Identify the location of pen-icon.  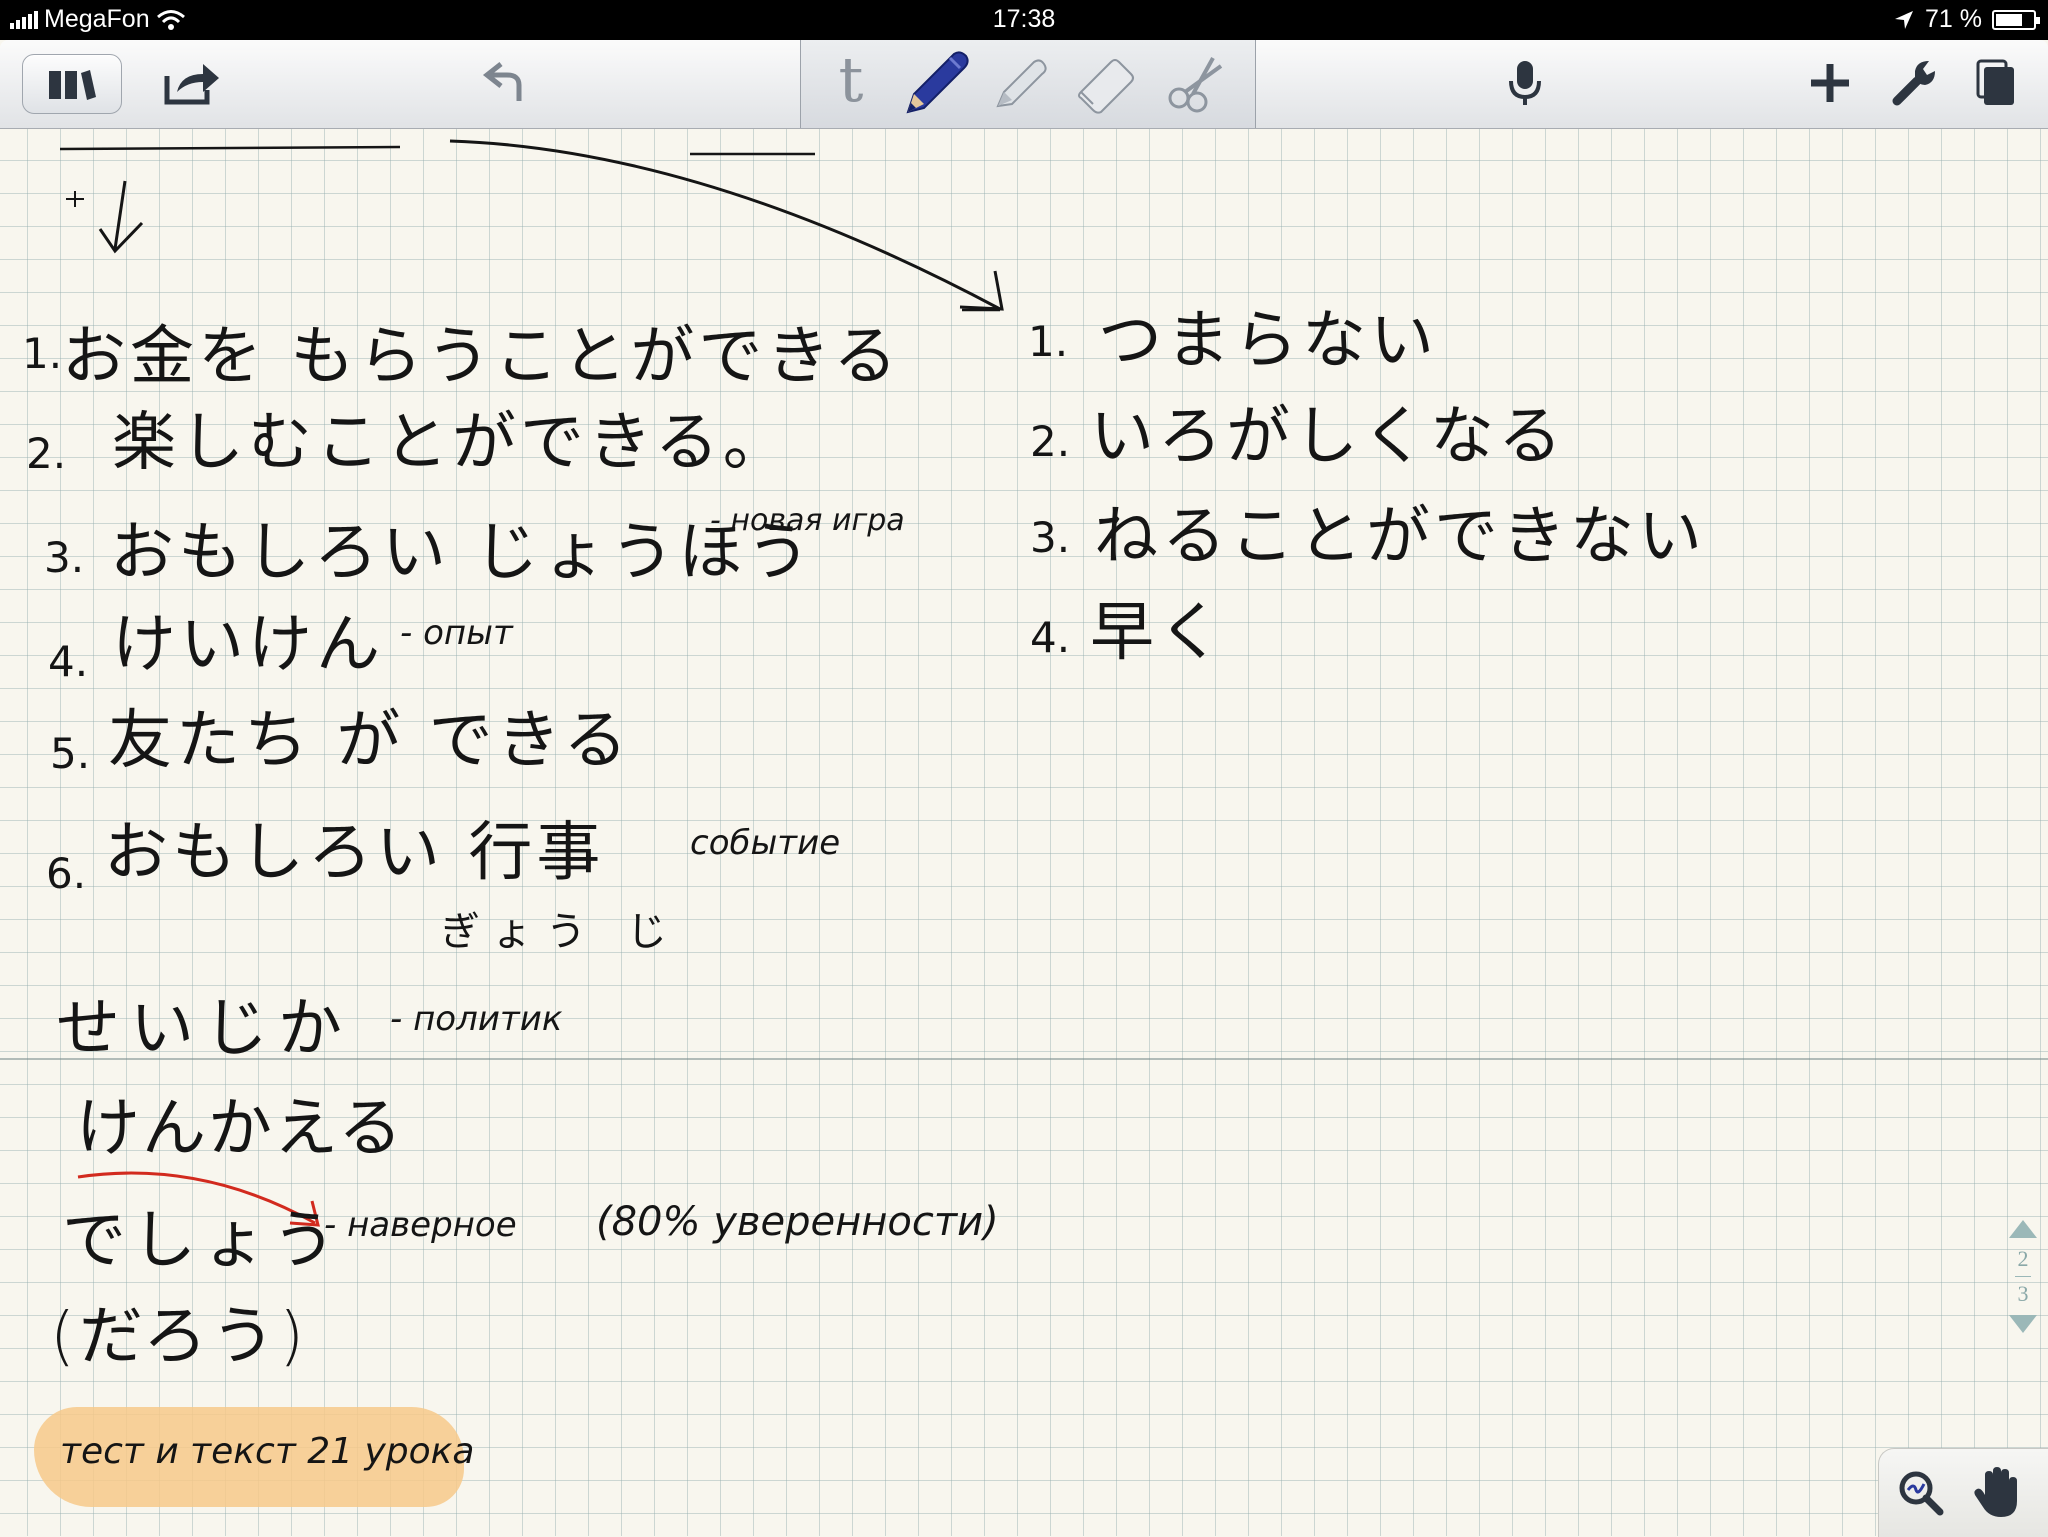
(937, 82).